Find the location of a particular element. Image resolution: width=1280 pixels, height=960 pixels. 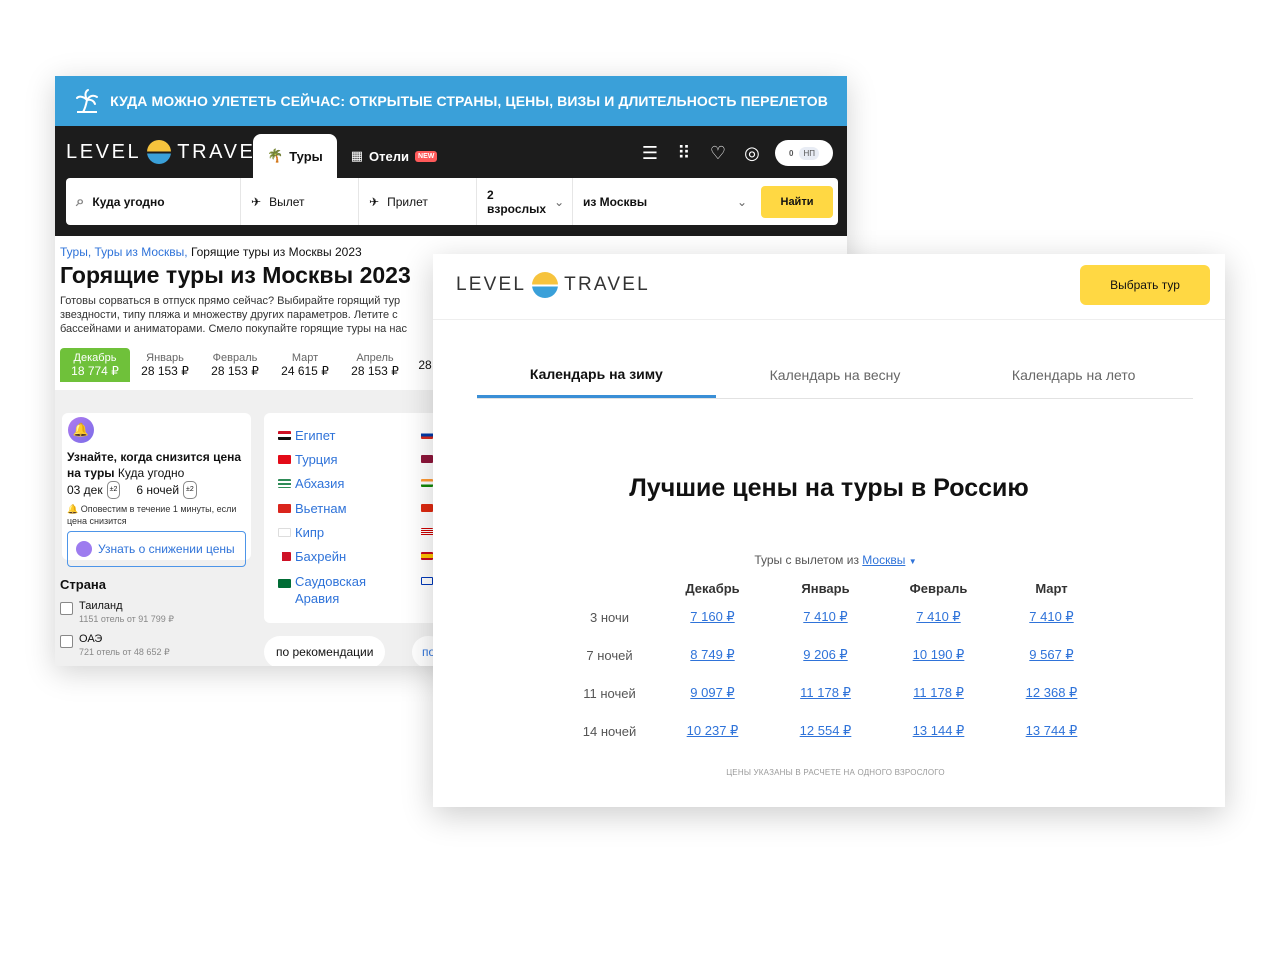

price-link: 9 567 ₽ is located at coordinates (1051, 654).